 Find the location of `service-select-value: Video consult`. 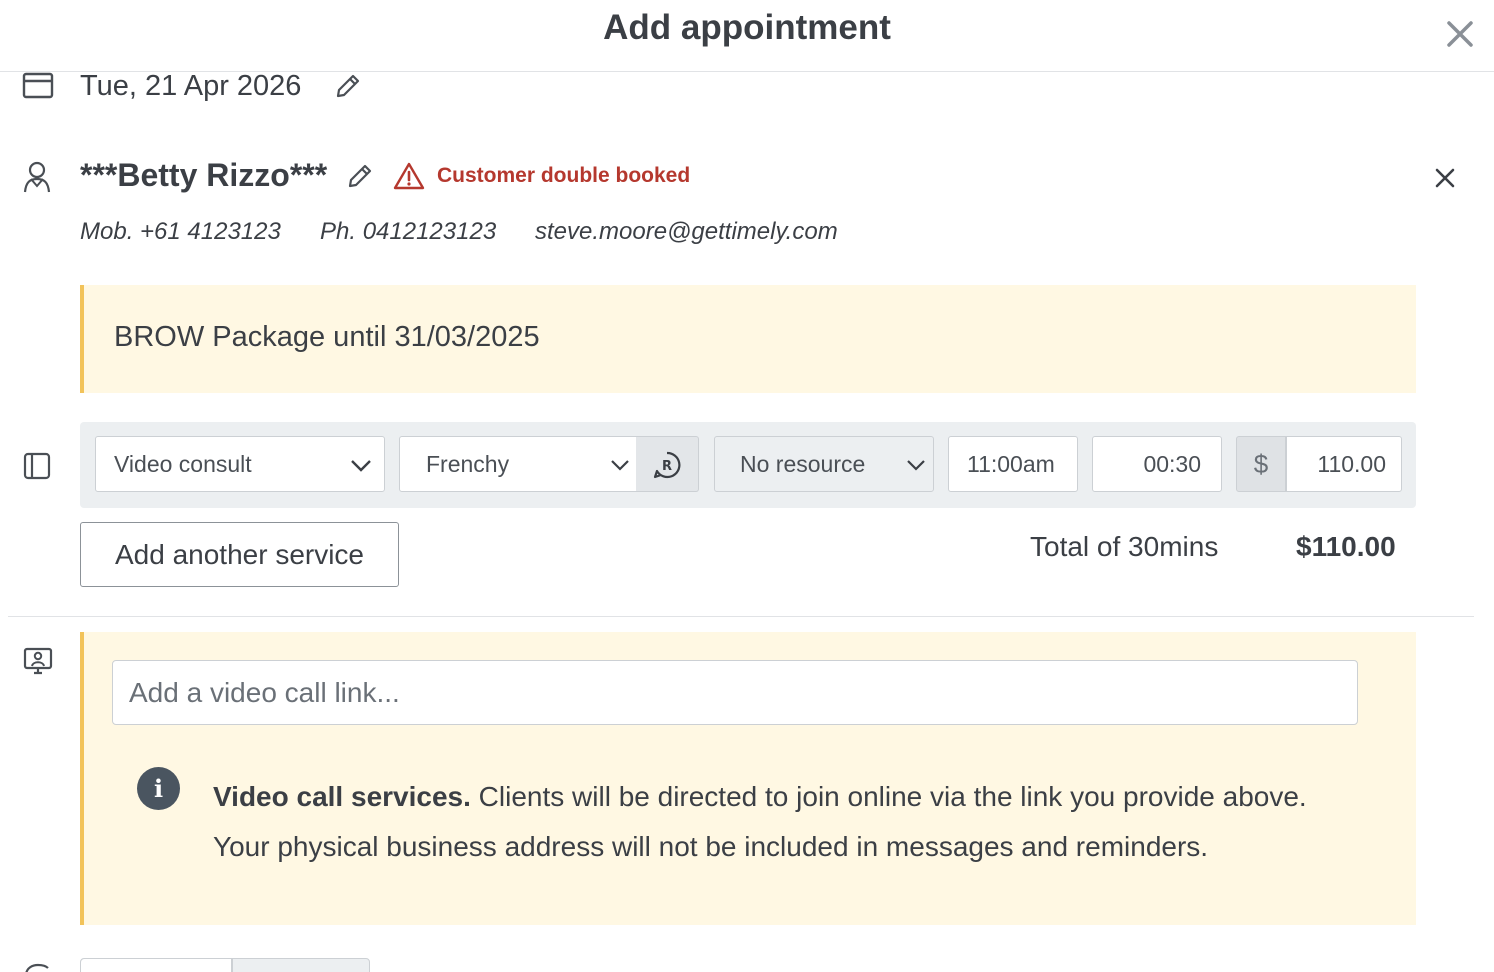

service-select-value: Video consult is located at coordinates (183, 464).